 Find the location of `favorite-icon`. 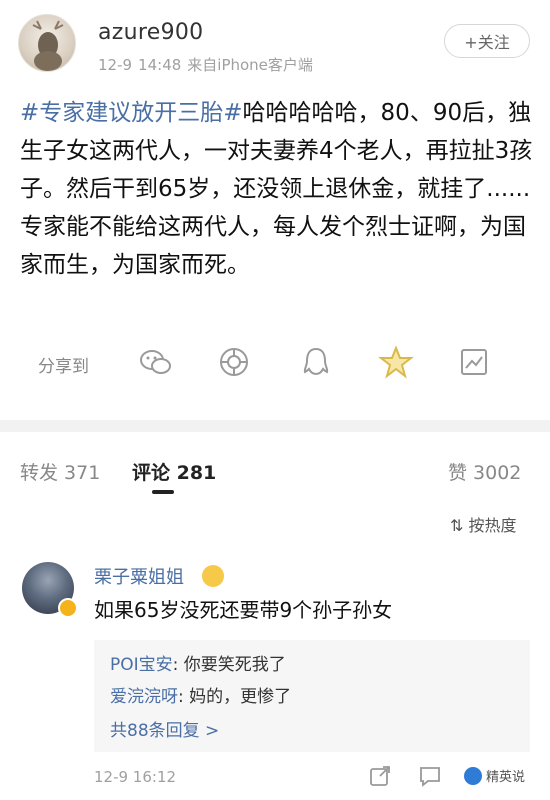

favorite-icon is located at coordinates (474, 362).